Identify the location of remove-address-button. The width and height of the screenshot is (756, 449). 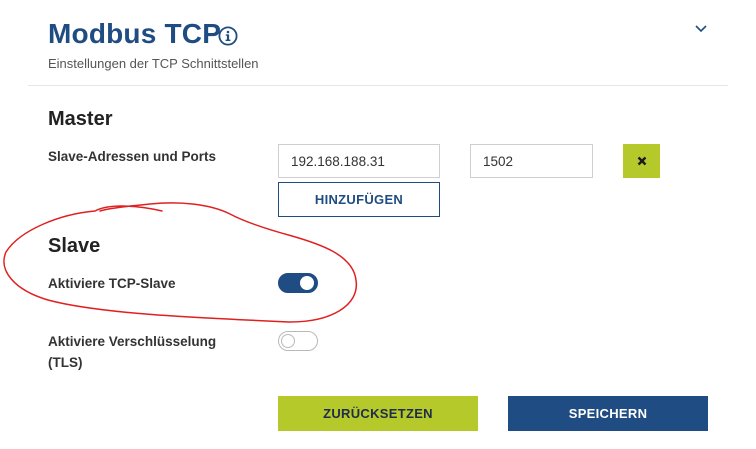
(641, 161).